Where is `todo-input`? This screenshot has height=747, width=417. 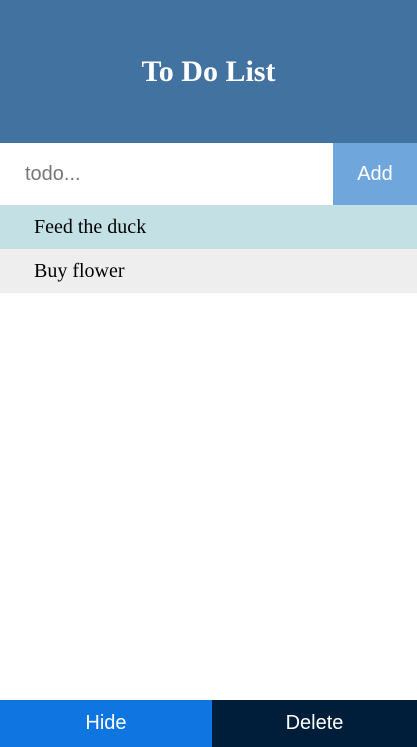
todo-input is located at coordinates (166, 174).